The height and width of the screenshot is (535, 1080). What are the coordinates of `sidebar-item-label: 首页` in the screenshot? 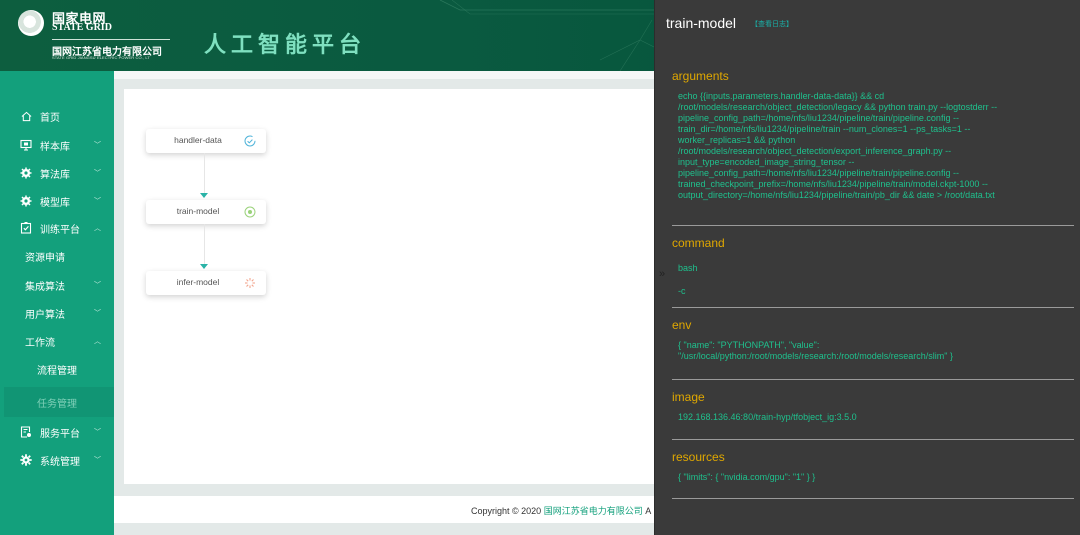 It's located at (50, 118).